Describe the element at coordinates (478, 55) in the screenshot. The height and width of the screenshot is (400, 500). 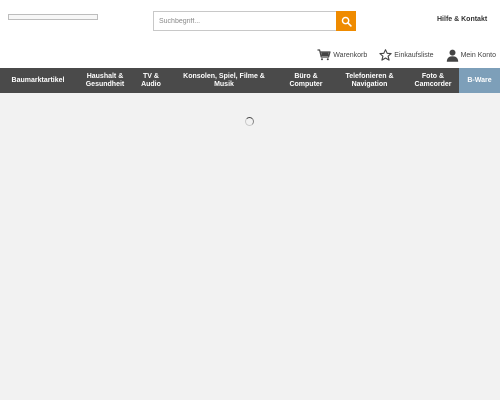
I see `account-label: Mein Konto` at that location.